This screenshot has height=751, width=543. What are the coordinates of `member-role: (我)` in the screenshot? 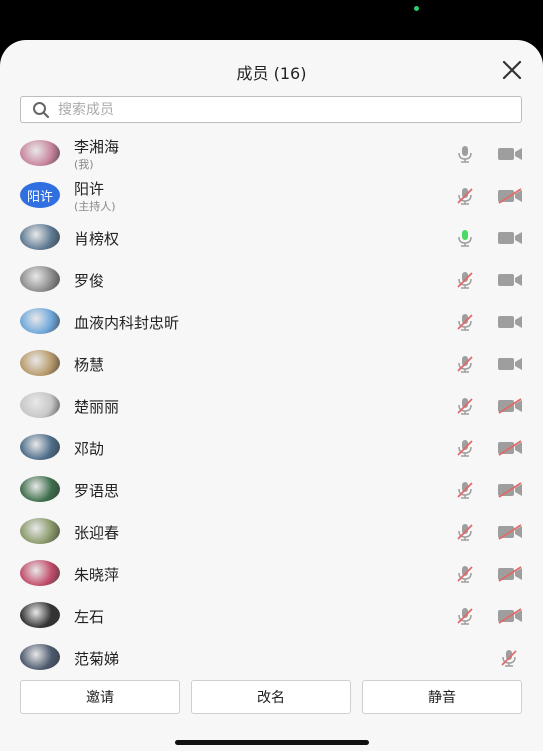 It's located at (84, 164).